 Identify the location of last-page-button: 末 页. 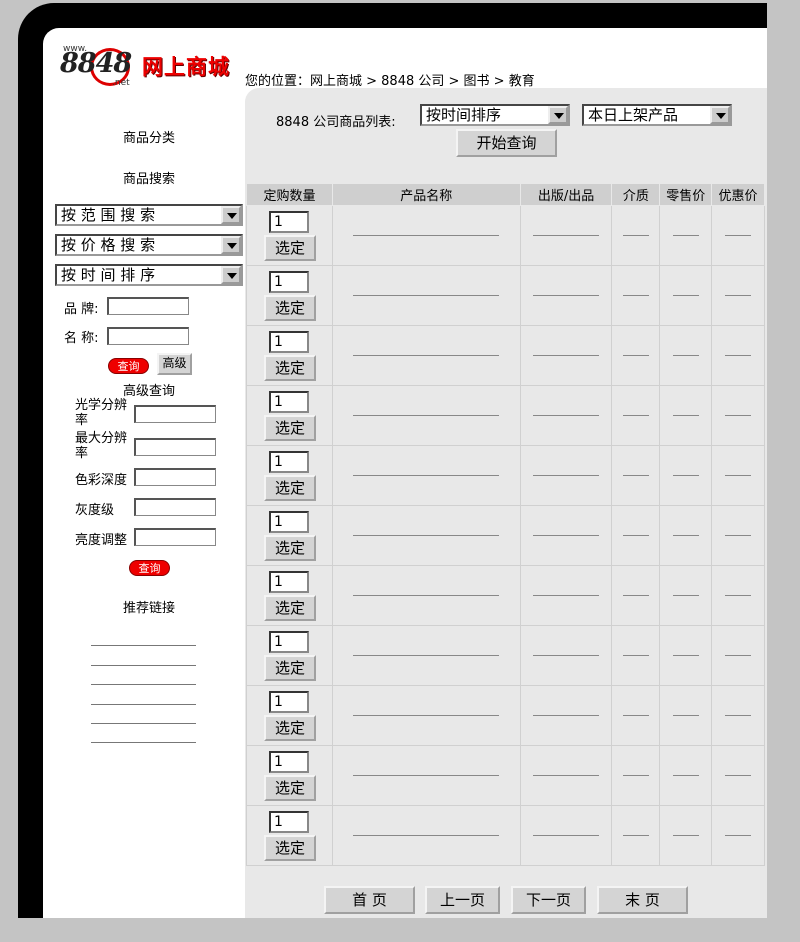
(642, 900).